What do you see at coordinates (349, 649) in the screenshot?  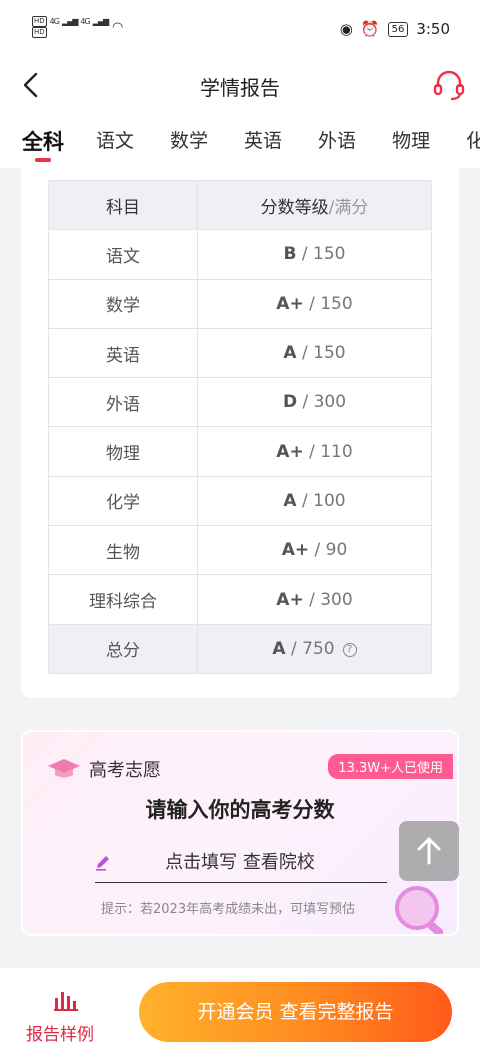 I see `help-icon: ?` at bounding box center [349, 649].